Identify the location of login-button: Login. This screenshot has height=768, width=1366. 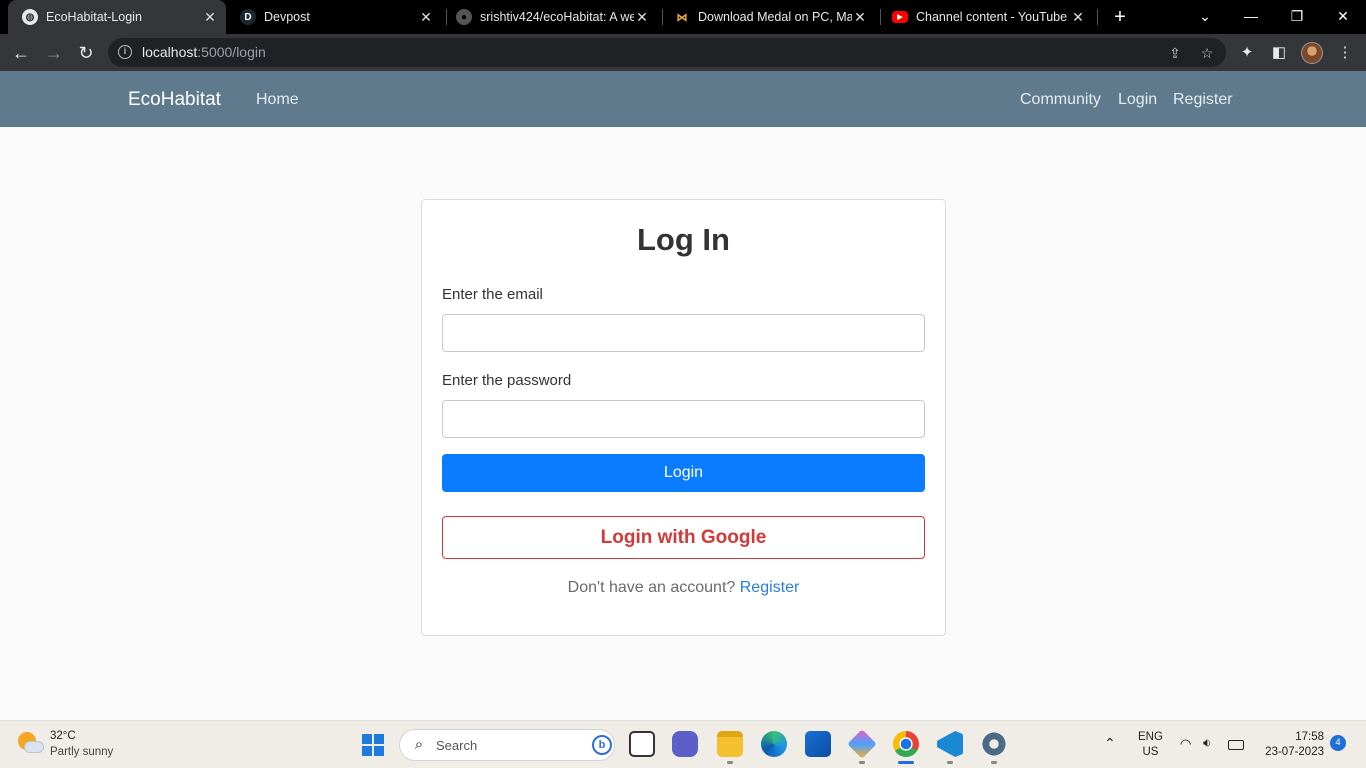
(683, 473).